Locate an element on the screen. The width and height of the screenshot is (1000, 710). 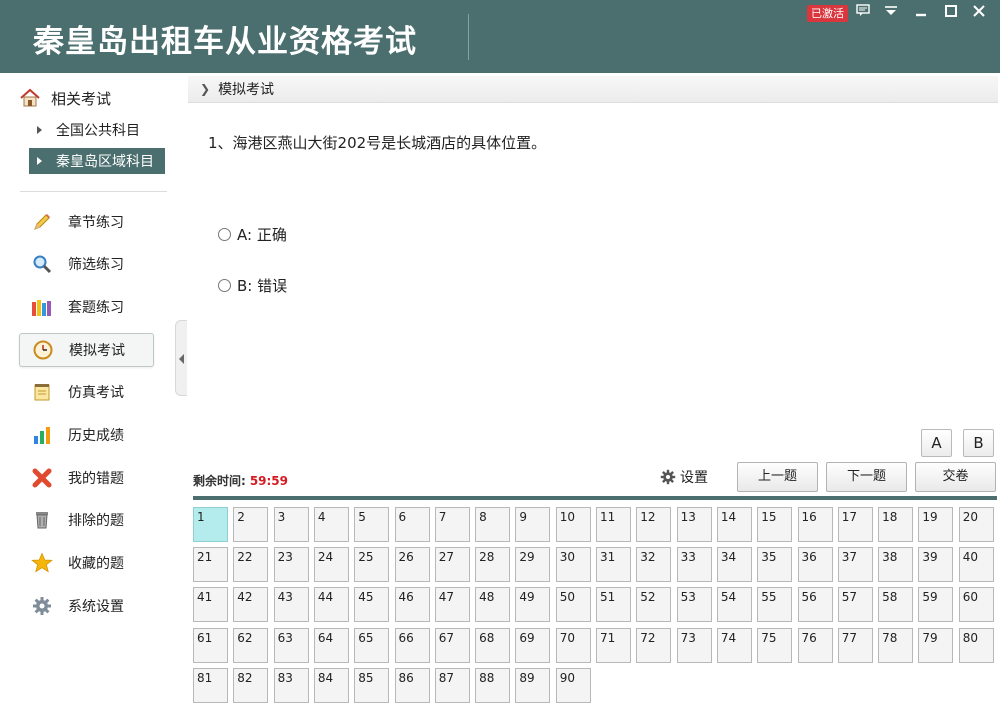
question-number-cell: 43 is located at coordinates (291, 605).